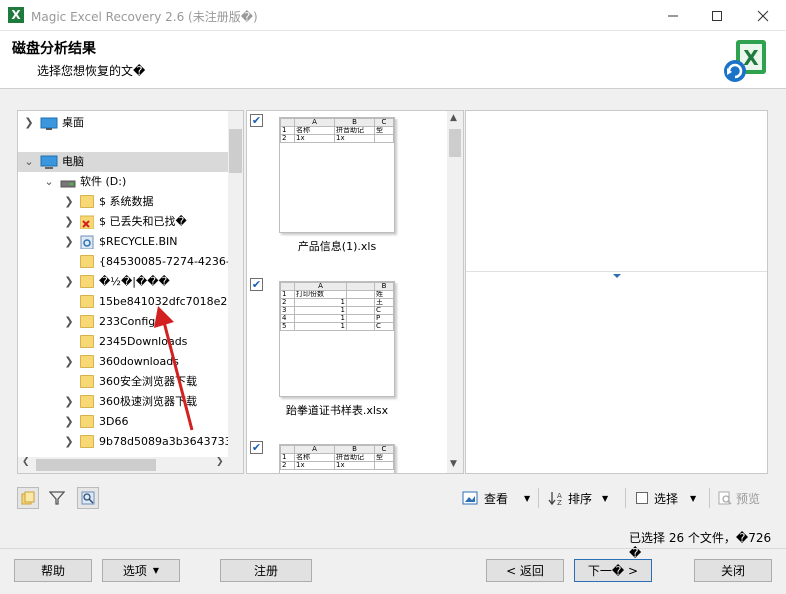  I want to click on tree-item-label: �½�|���, so click(134, 281).